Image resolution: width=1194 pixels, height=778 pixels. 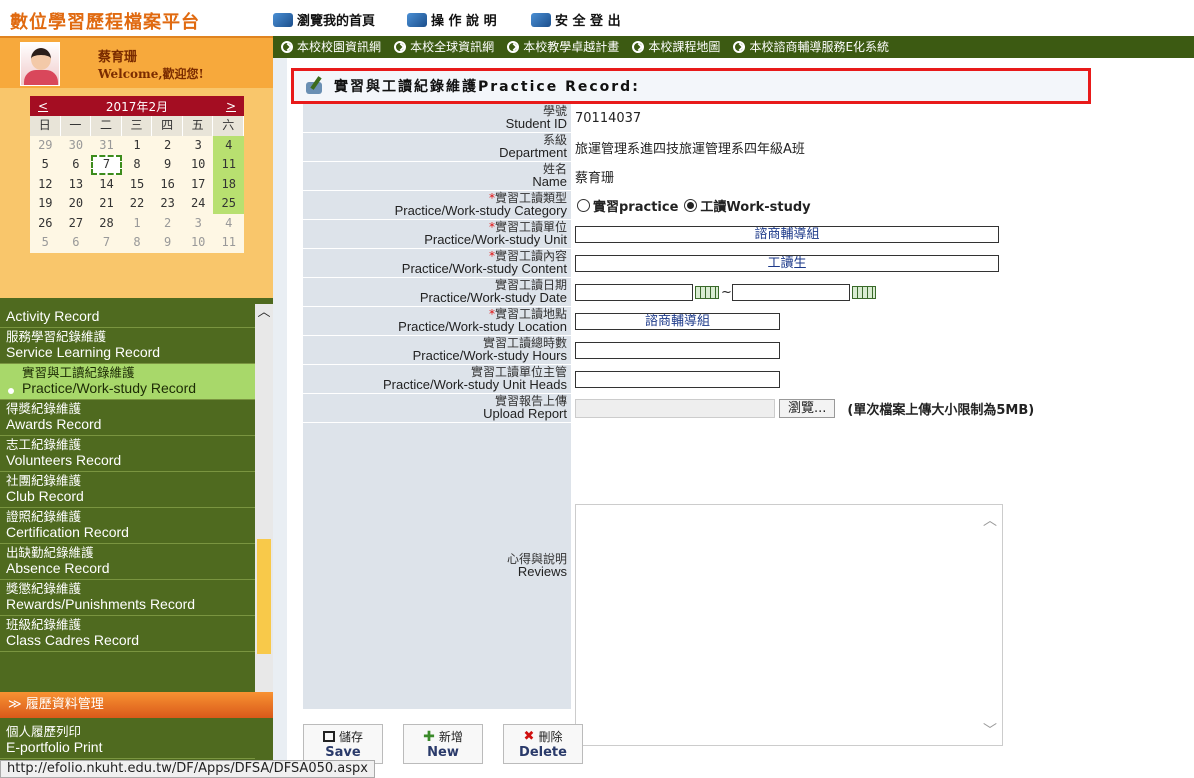 What do you see at coordinates (229, 204) in the screenshot?
I see `calendar-day: 25` at bounding box center [229, 204].